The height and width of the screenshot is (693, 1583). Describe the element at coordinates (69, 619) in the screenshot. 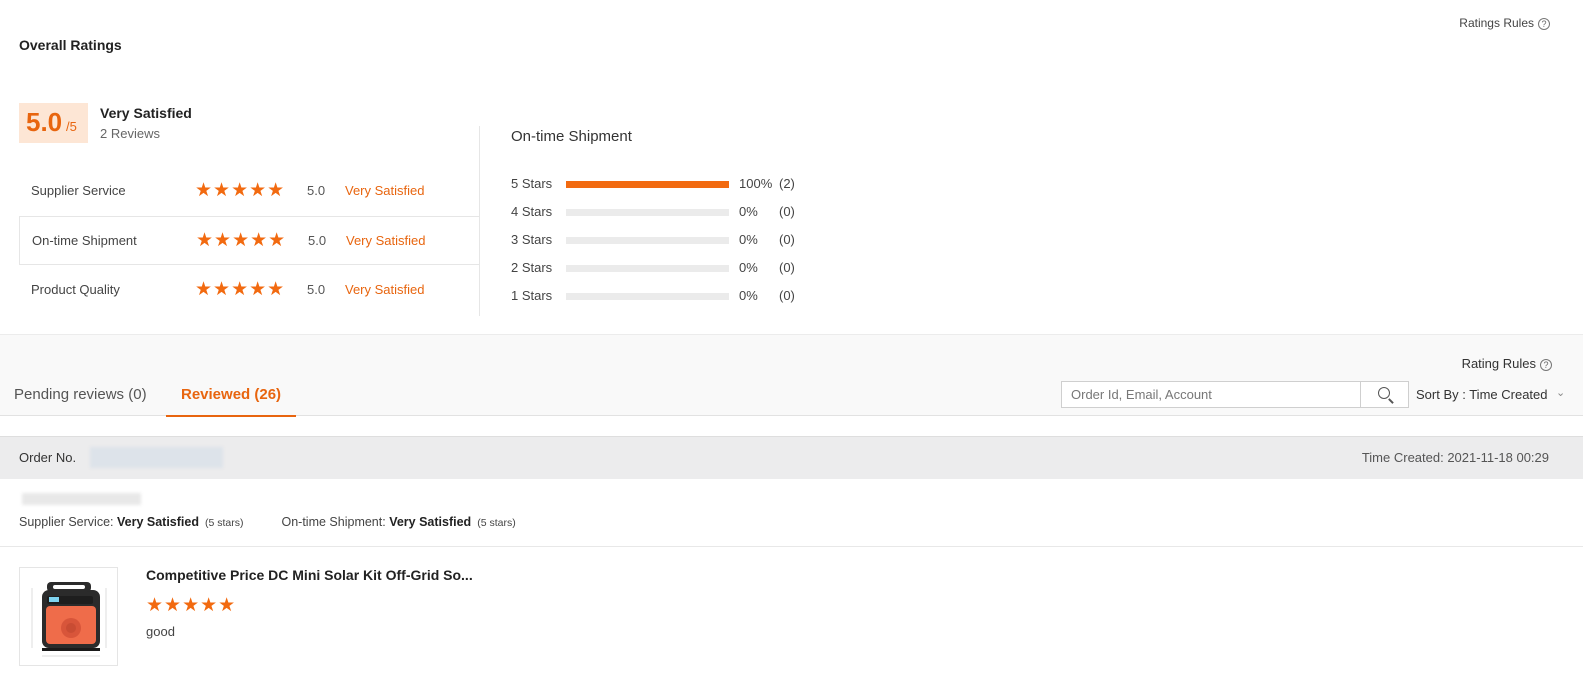

I see `solar-generator-image` at that location.